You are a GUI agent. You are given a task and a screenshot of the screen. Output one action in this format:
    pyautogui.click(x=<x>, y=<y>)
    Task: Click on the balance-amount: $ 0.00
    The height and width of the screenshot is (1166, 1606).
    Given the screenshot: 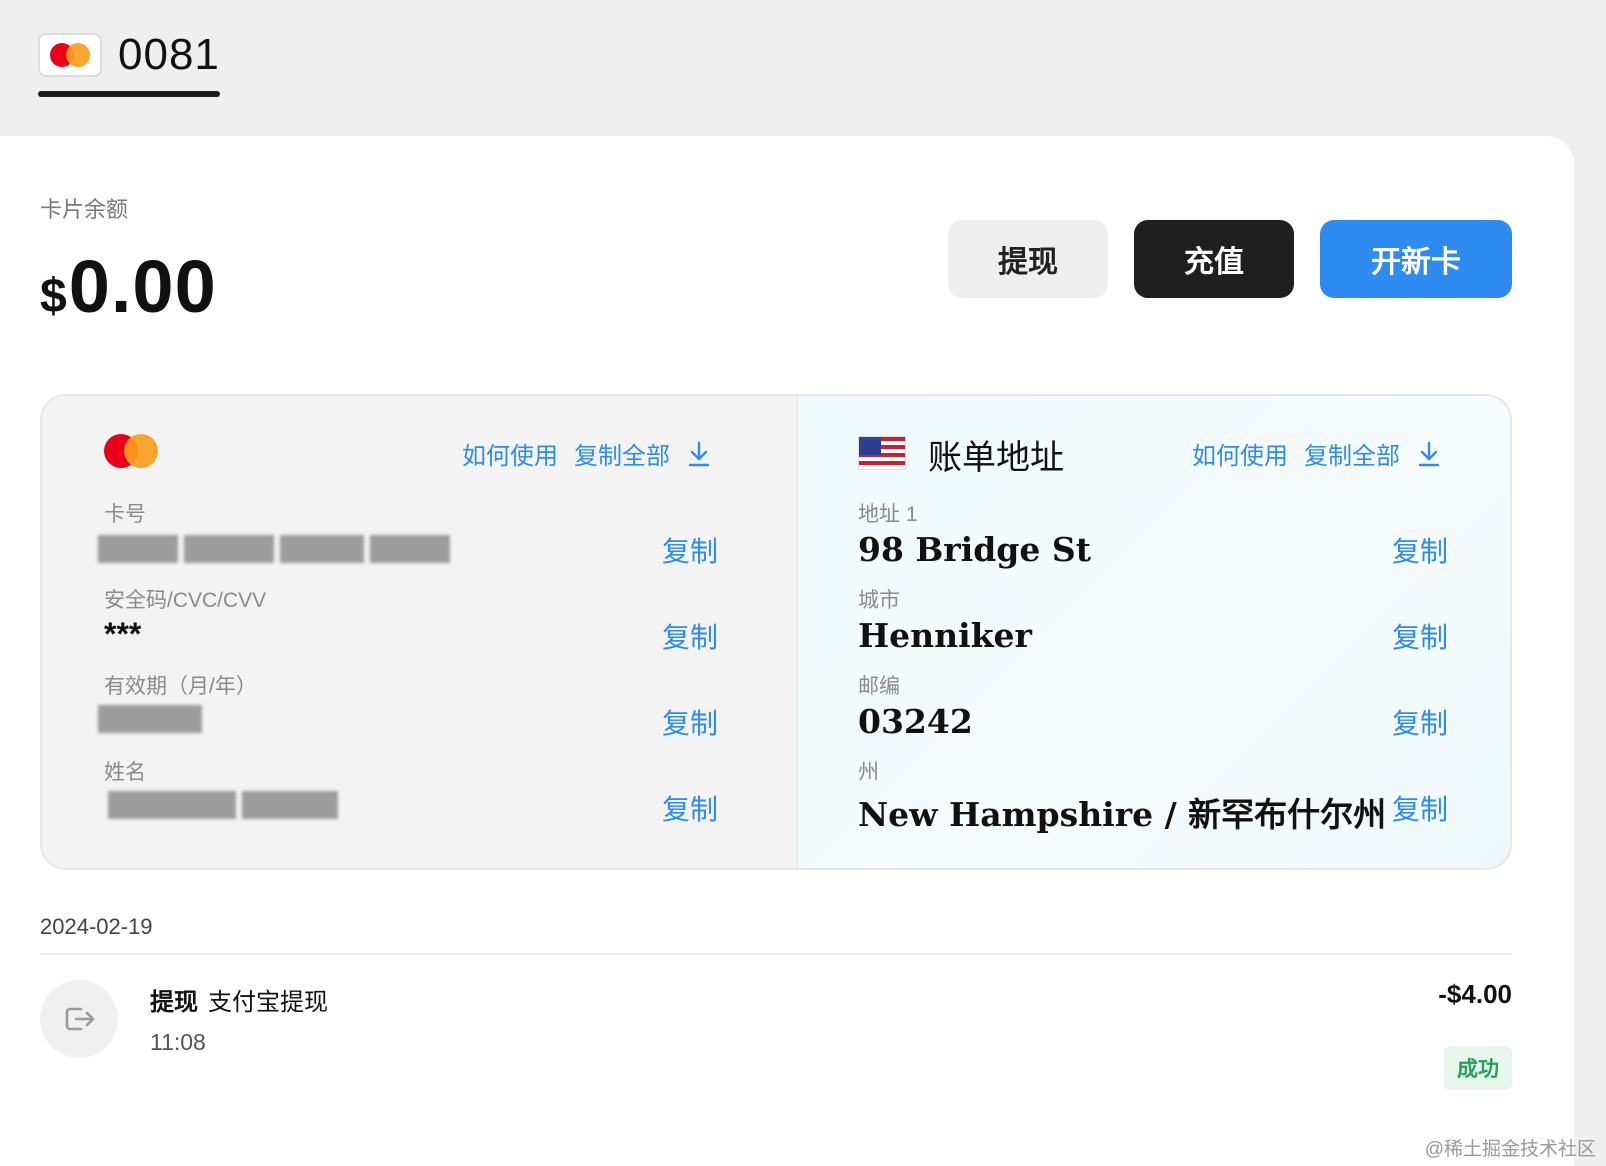 What is the action you would take?
    pyautogui.click(x=128, y=286)
    